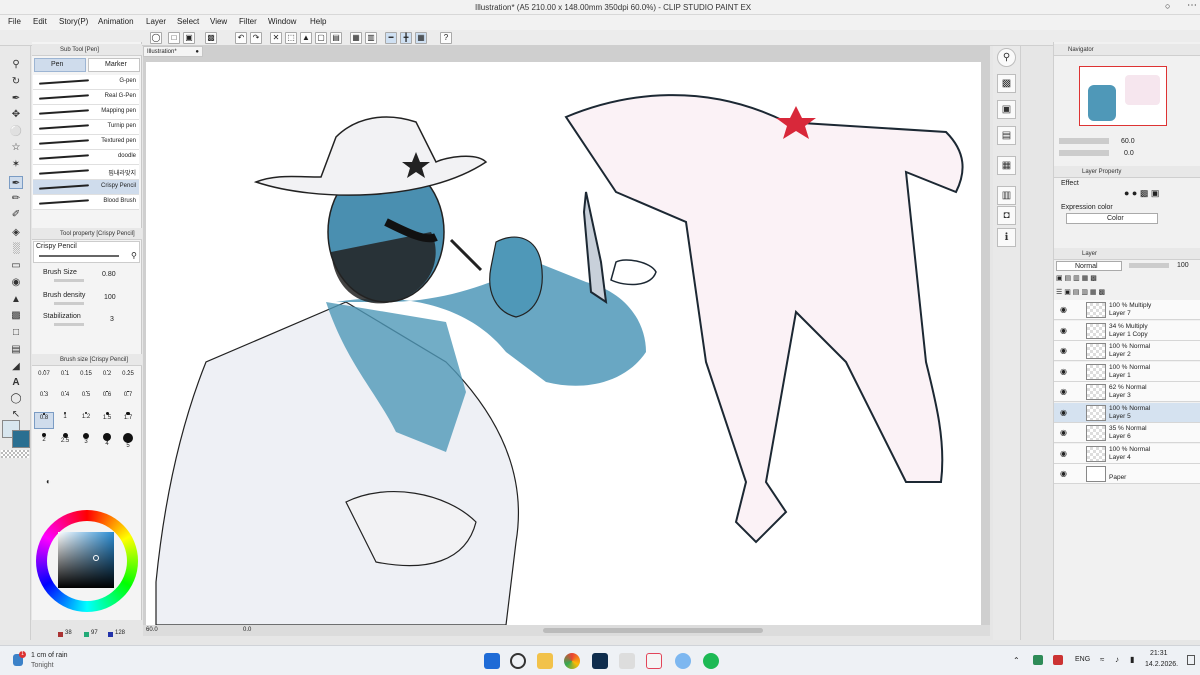 The height and width of the screenshot is (675, 1200). What do you see at coordinates (86, 127) in the screenshot?
I see `brush-item: Turnip pen` at bounding box center [86, 127].